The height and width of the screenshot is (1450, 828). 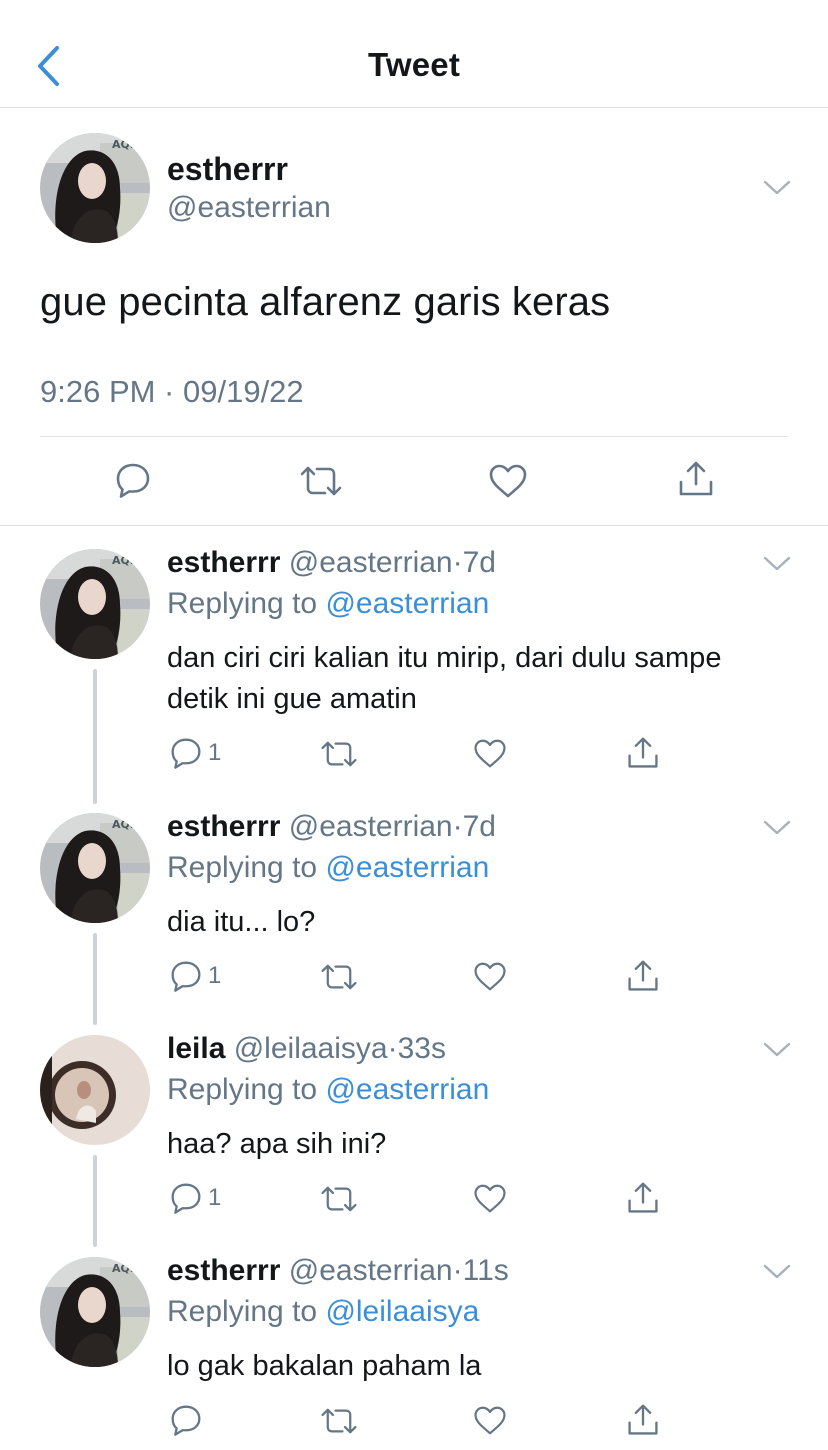 I want to click on top-bar: Tweet, so click(x=414, y=54).